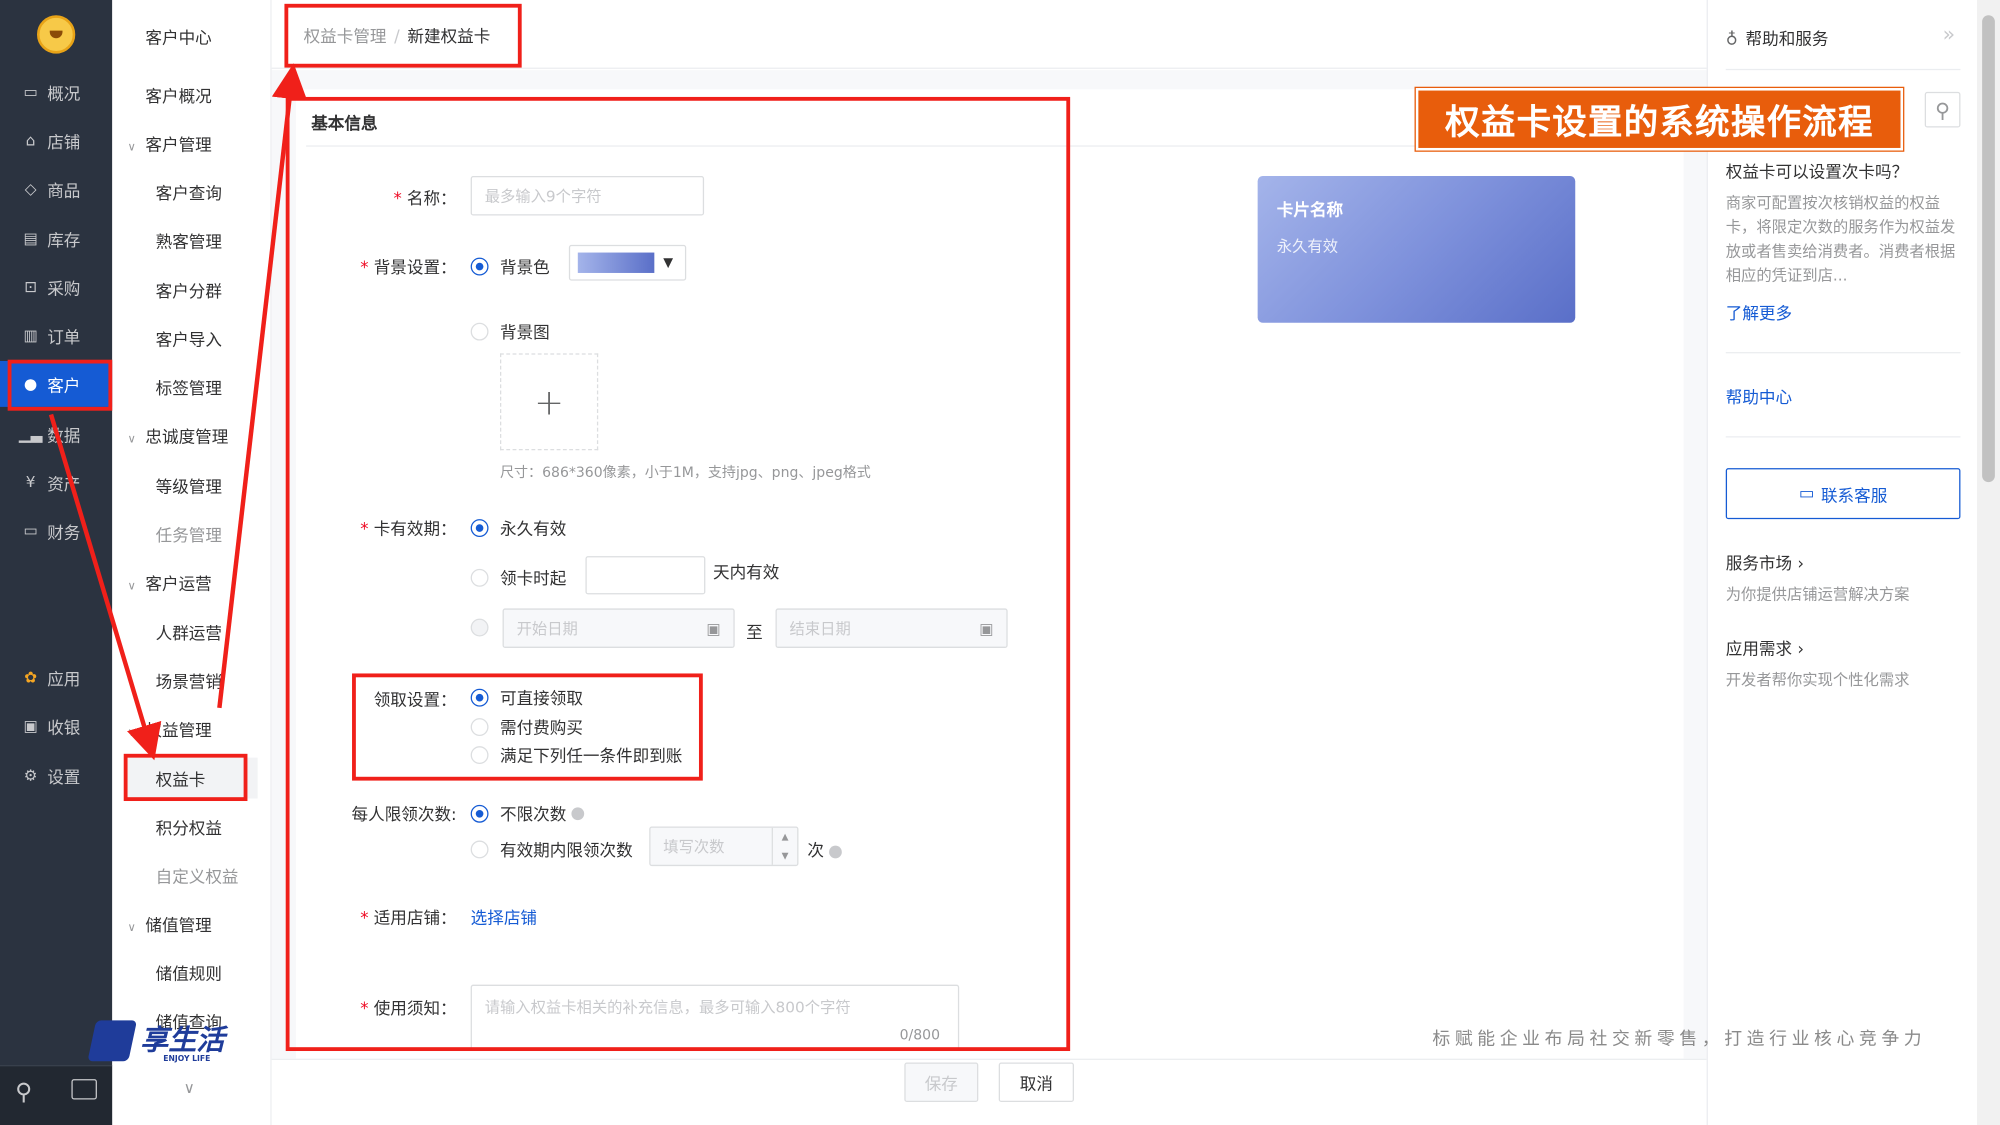  Describe the element at coordinates (112, 1041) in the screenshot. I see `brand-mark-icon` at that location.